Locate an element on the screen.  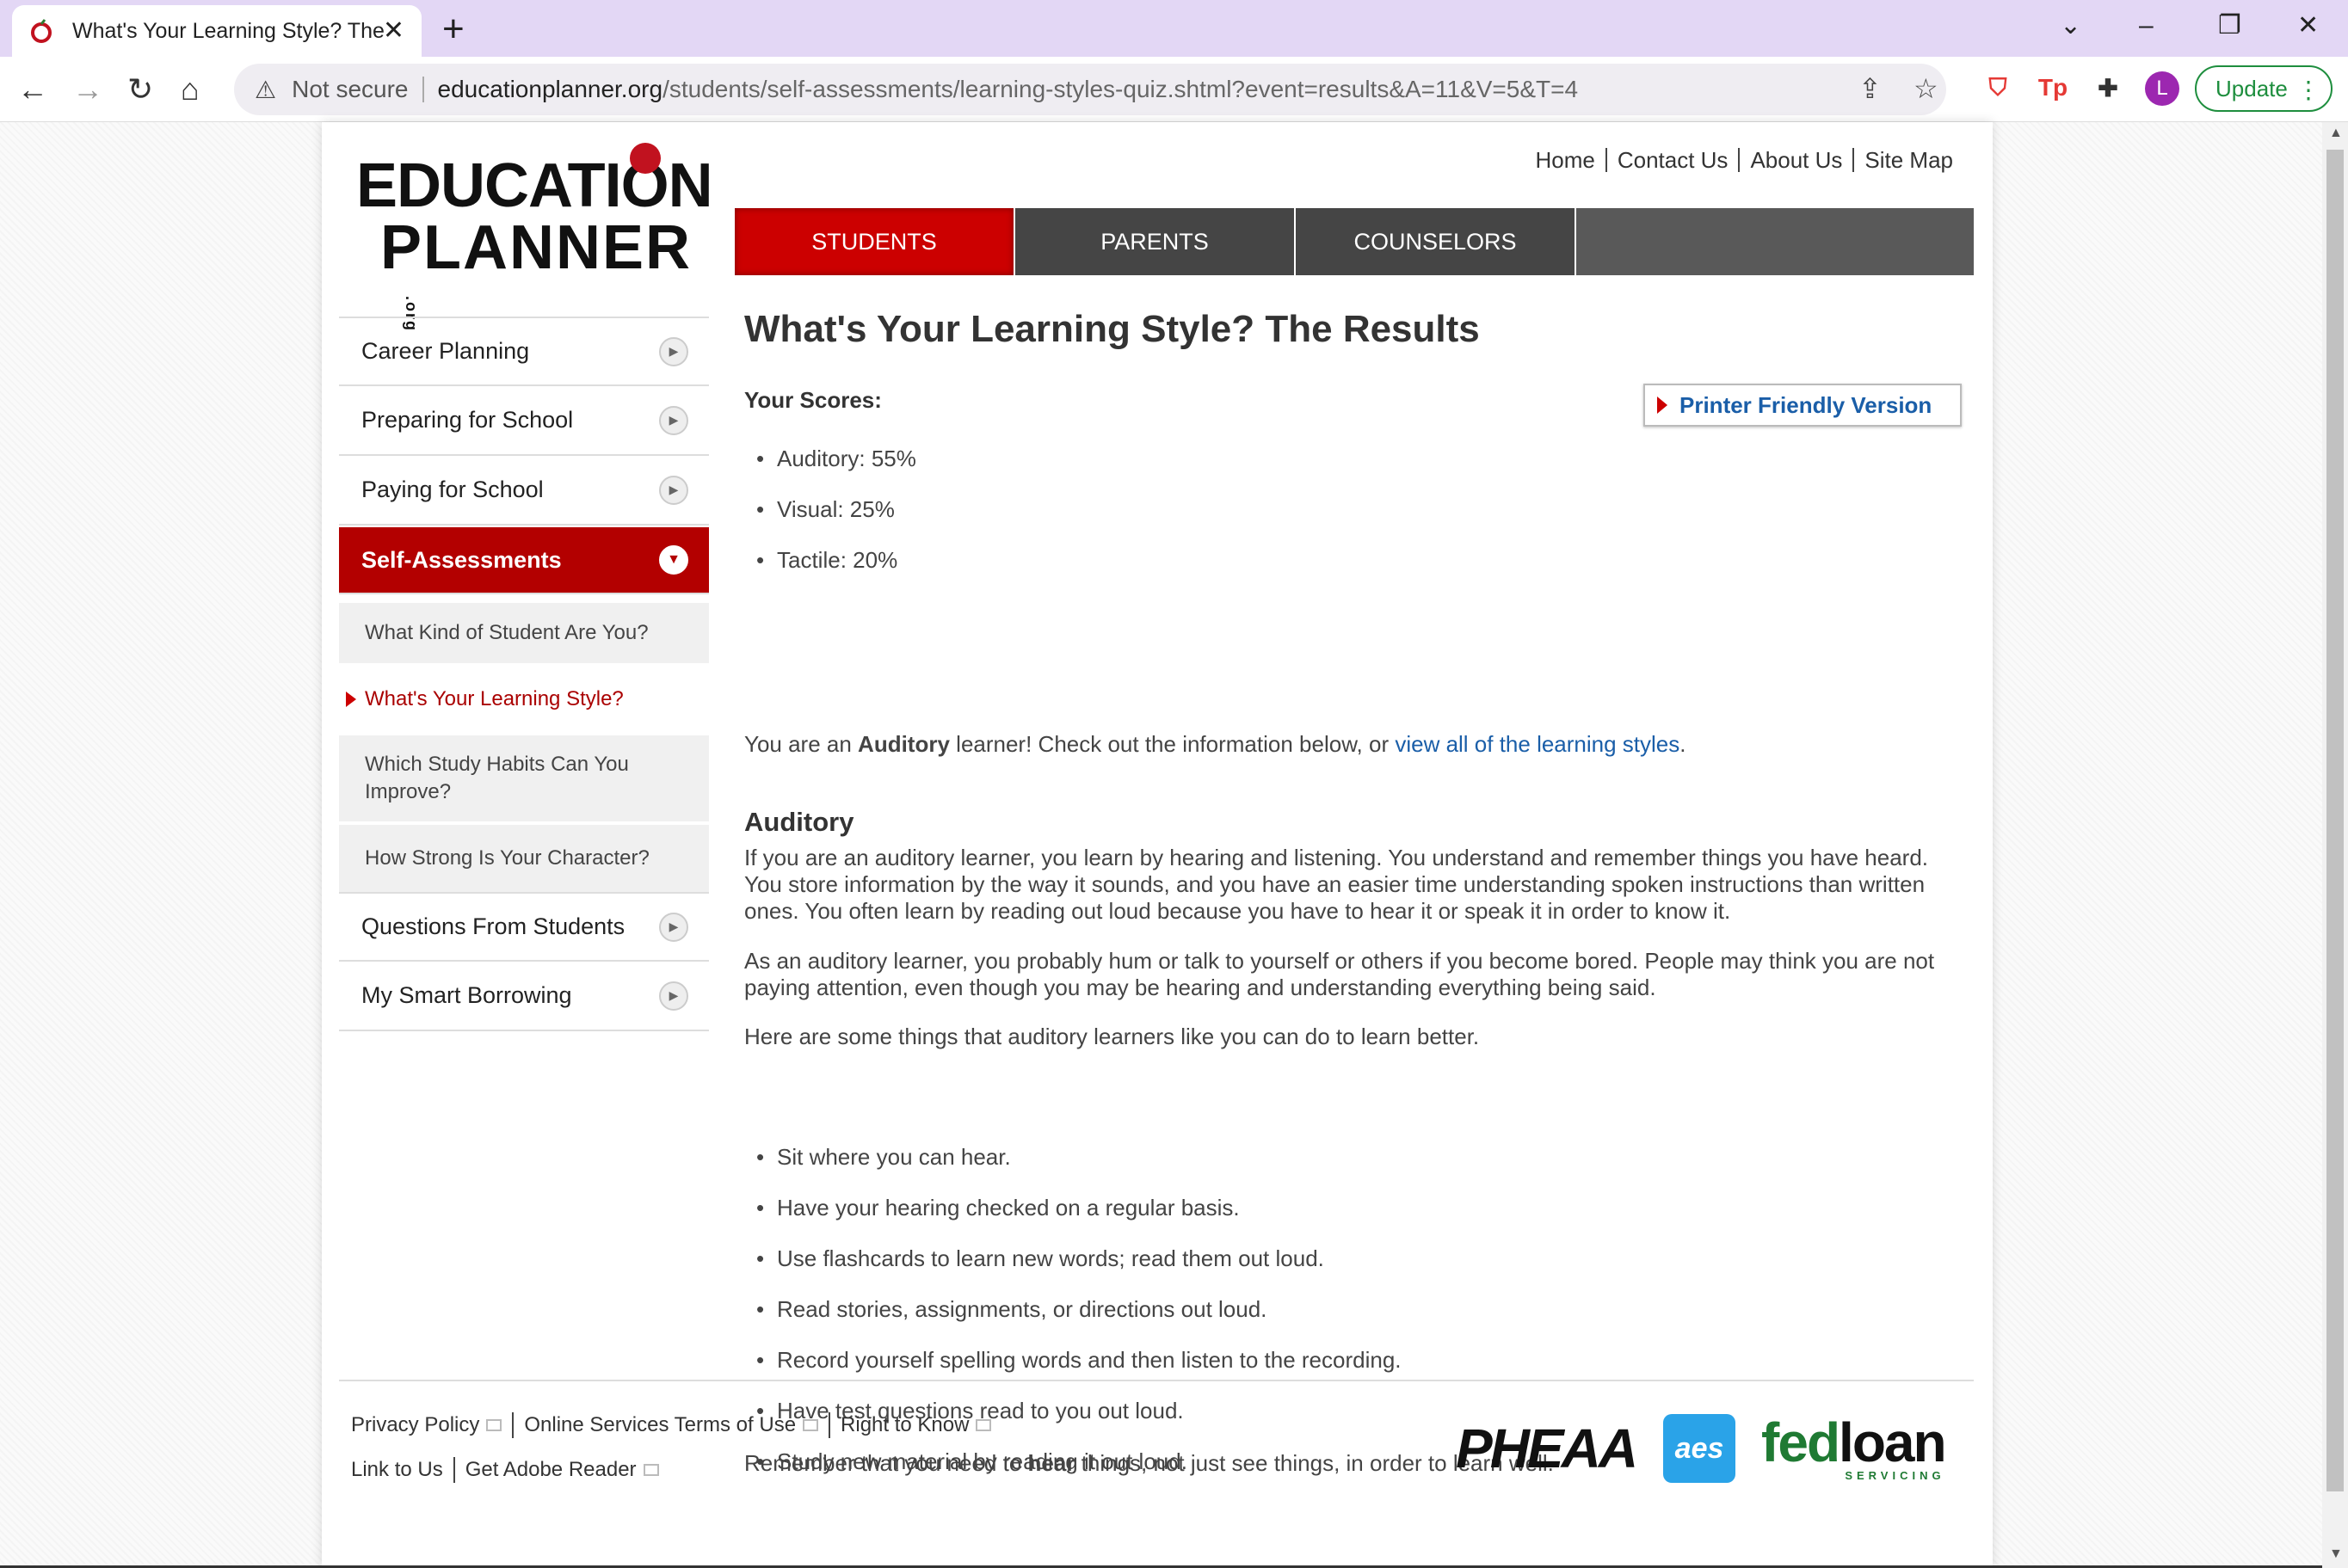
site-map-link: Site Map is located at coordinates (1907, 160).